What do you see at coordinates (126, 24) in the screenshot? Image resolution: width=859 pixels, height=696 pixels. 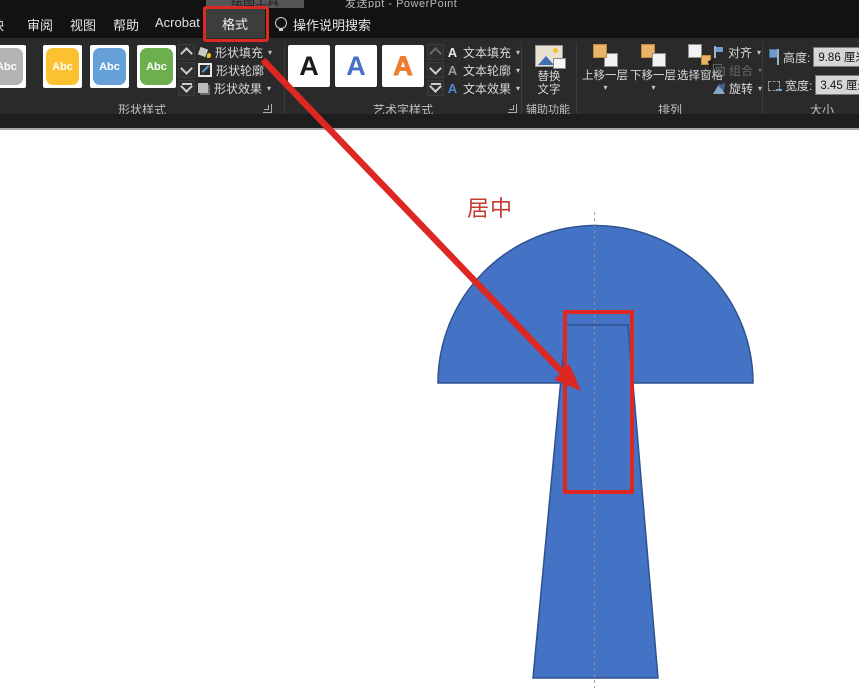 I see `tab-help: 帮助` at bounding box center [126, 24].